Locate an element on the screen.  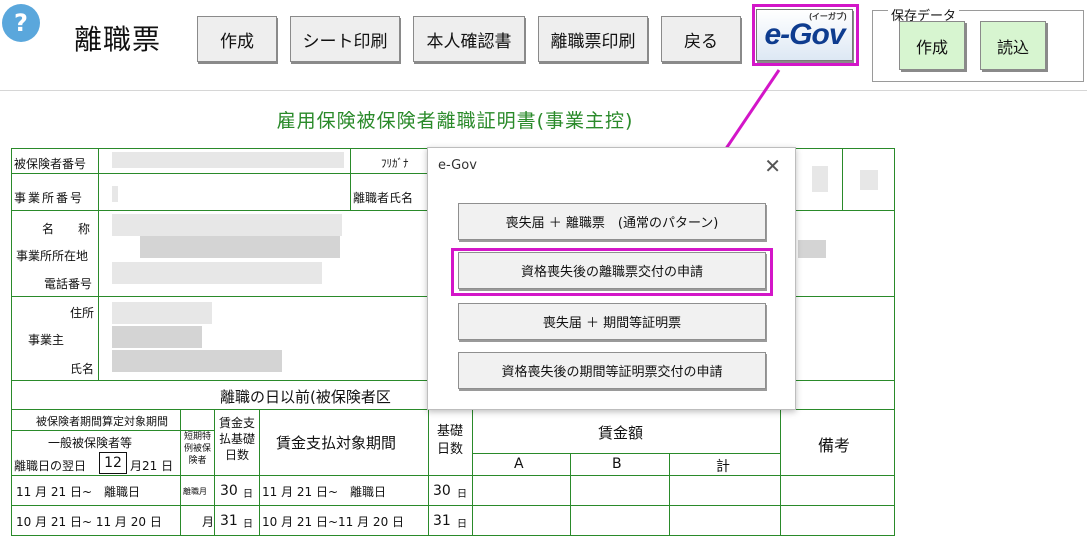
row2-short: 月 is located at coordinates (208, 522).